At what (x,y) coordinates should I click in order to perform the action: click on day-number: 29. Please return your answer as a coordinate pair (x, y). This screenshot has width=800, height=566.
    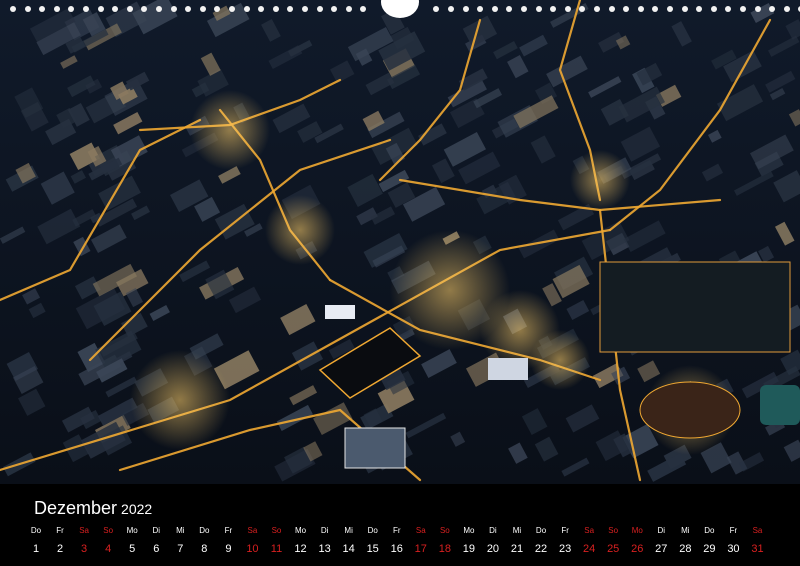
    Looking at the image, I should click on (709, 549).